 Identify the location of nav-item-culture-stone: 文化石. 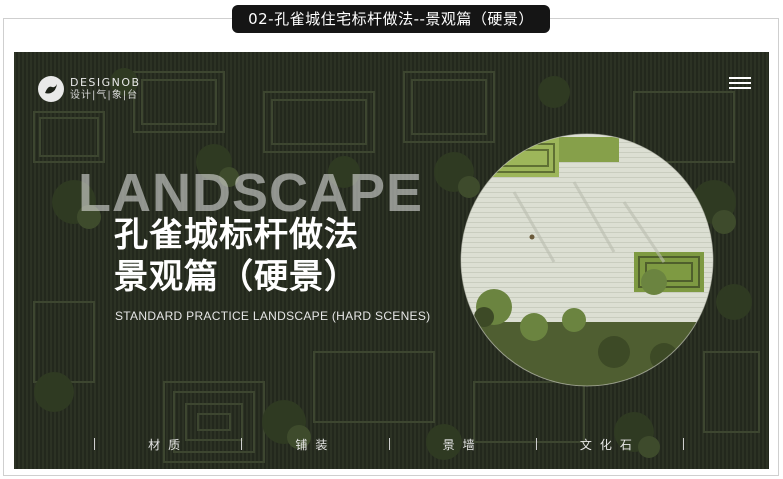
(610, 444).